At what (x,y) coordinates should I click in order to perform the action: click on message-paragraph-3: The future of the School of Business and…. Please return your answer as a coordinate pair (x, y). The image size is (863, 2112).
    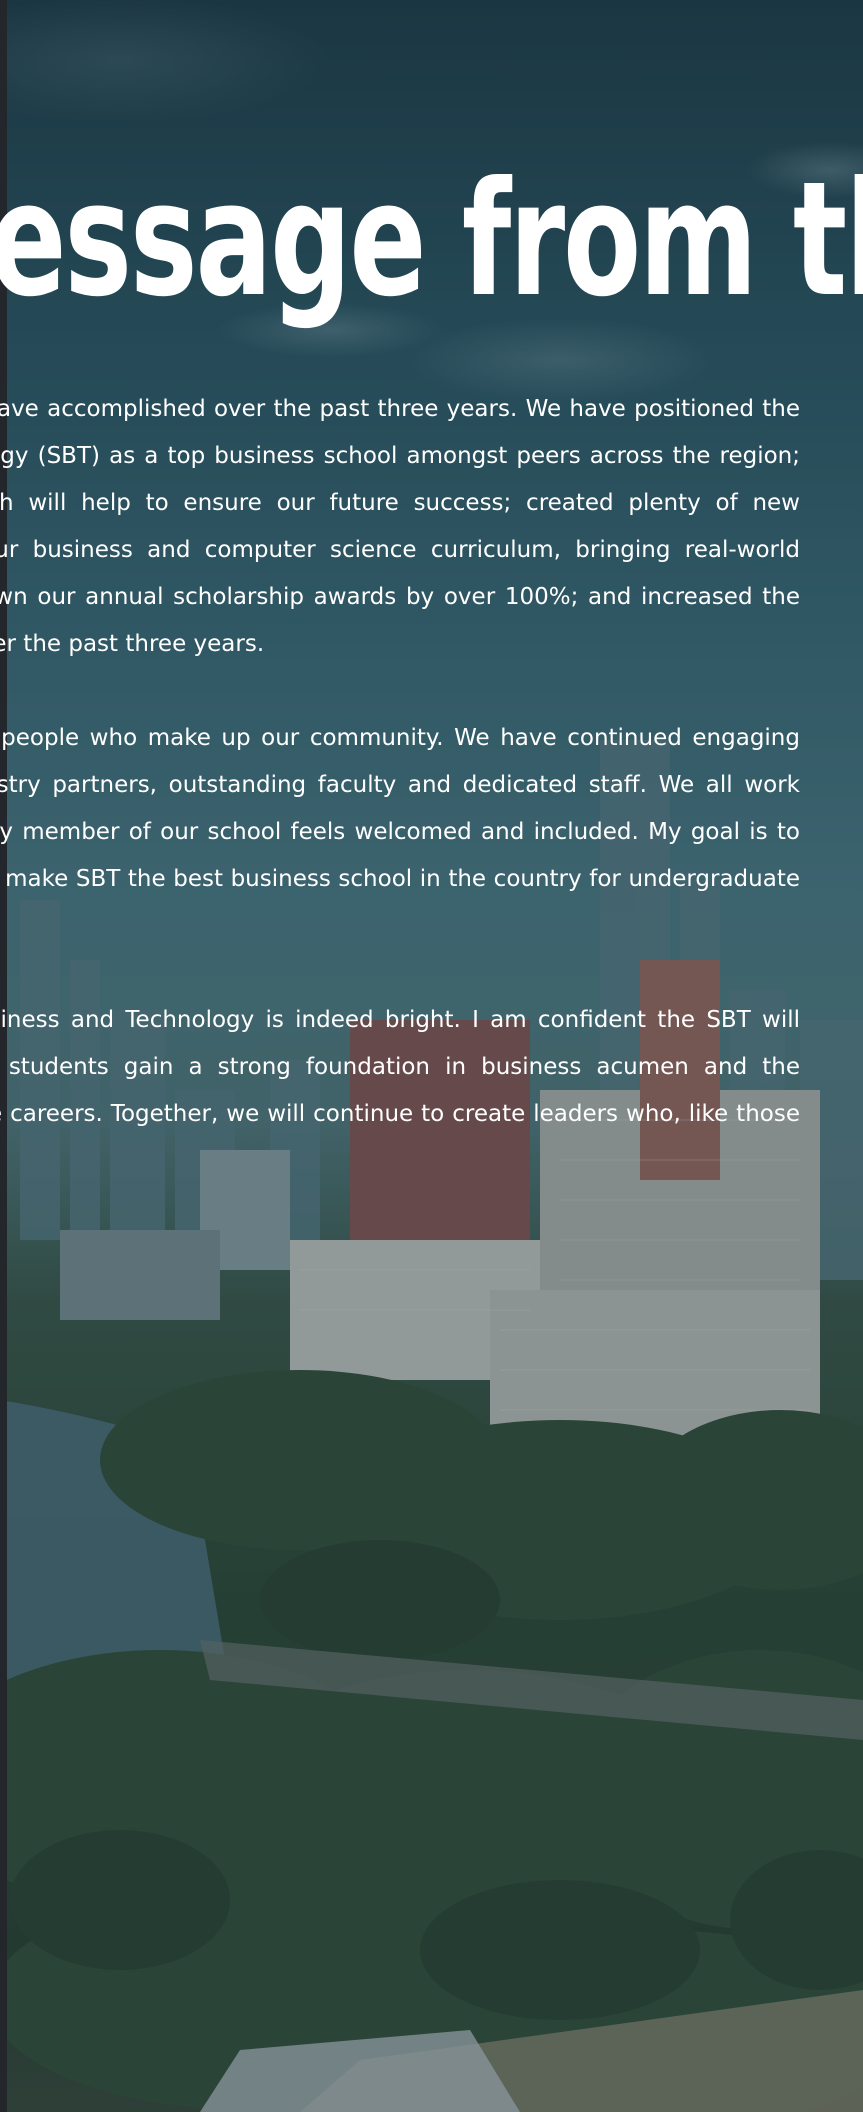
    Looking at the image, I should click on (400, 1067).